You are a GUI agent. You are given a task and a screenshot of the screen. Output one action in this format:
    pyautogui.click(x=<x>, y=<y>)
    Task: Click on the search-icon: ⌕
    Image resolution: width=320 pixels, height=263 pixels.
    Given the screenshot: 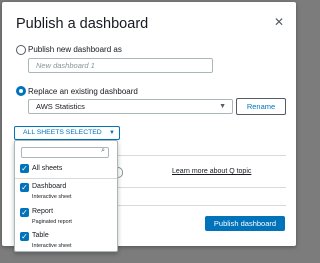 What is the action you would take?
    pyautogui.click(x=103, y=150)
    